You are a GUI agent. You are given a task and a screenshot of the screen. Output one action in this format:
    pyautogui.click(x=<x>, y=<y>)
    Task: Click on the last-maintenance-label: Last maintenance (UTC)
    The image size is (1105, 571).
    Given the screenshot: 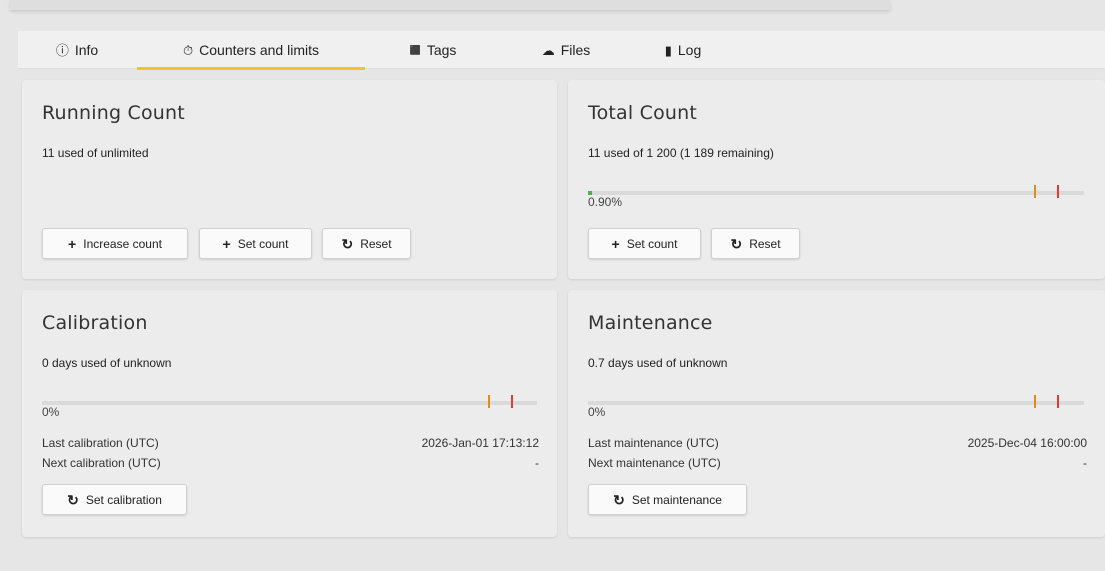 What is the action you would take?
    pyautogui.click(x=653, y=443)
    